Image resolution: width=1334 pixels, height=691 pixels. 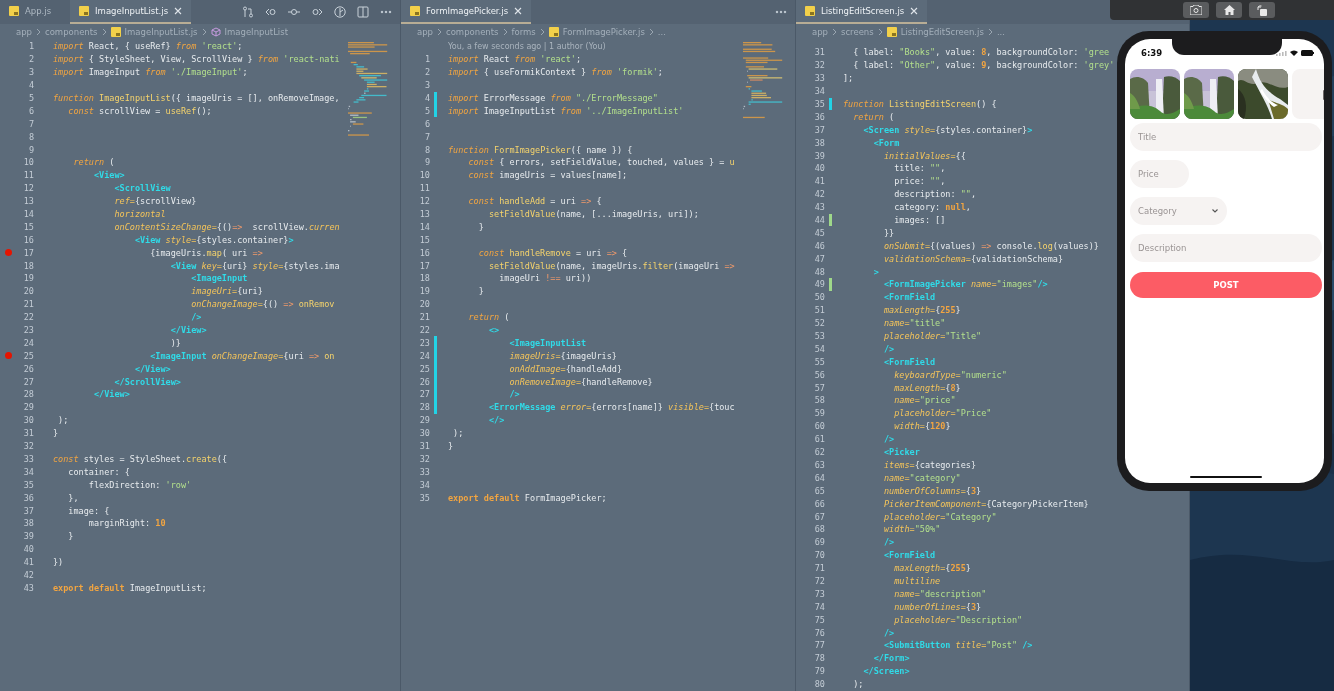 What do you see at coordinates (481, 291) in the screenshot?
I see `code-line: }` at bounding box center [481, 291].